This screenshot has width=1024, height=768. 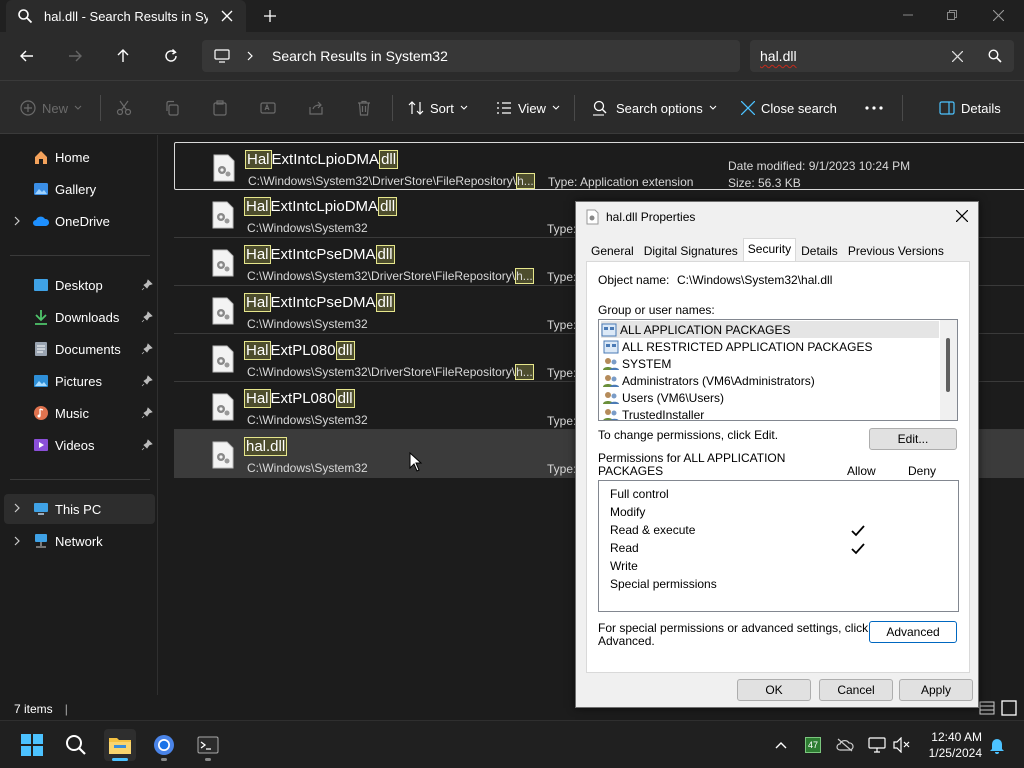 What do you see at coordinates (774, 690) in the screenshot?
I see `ok-button: OK` at bounding box center [774, 690].